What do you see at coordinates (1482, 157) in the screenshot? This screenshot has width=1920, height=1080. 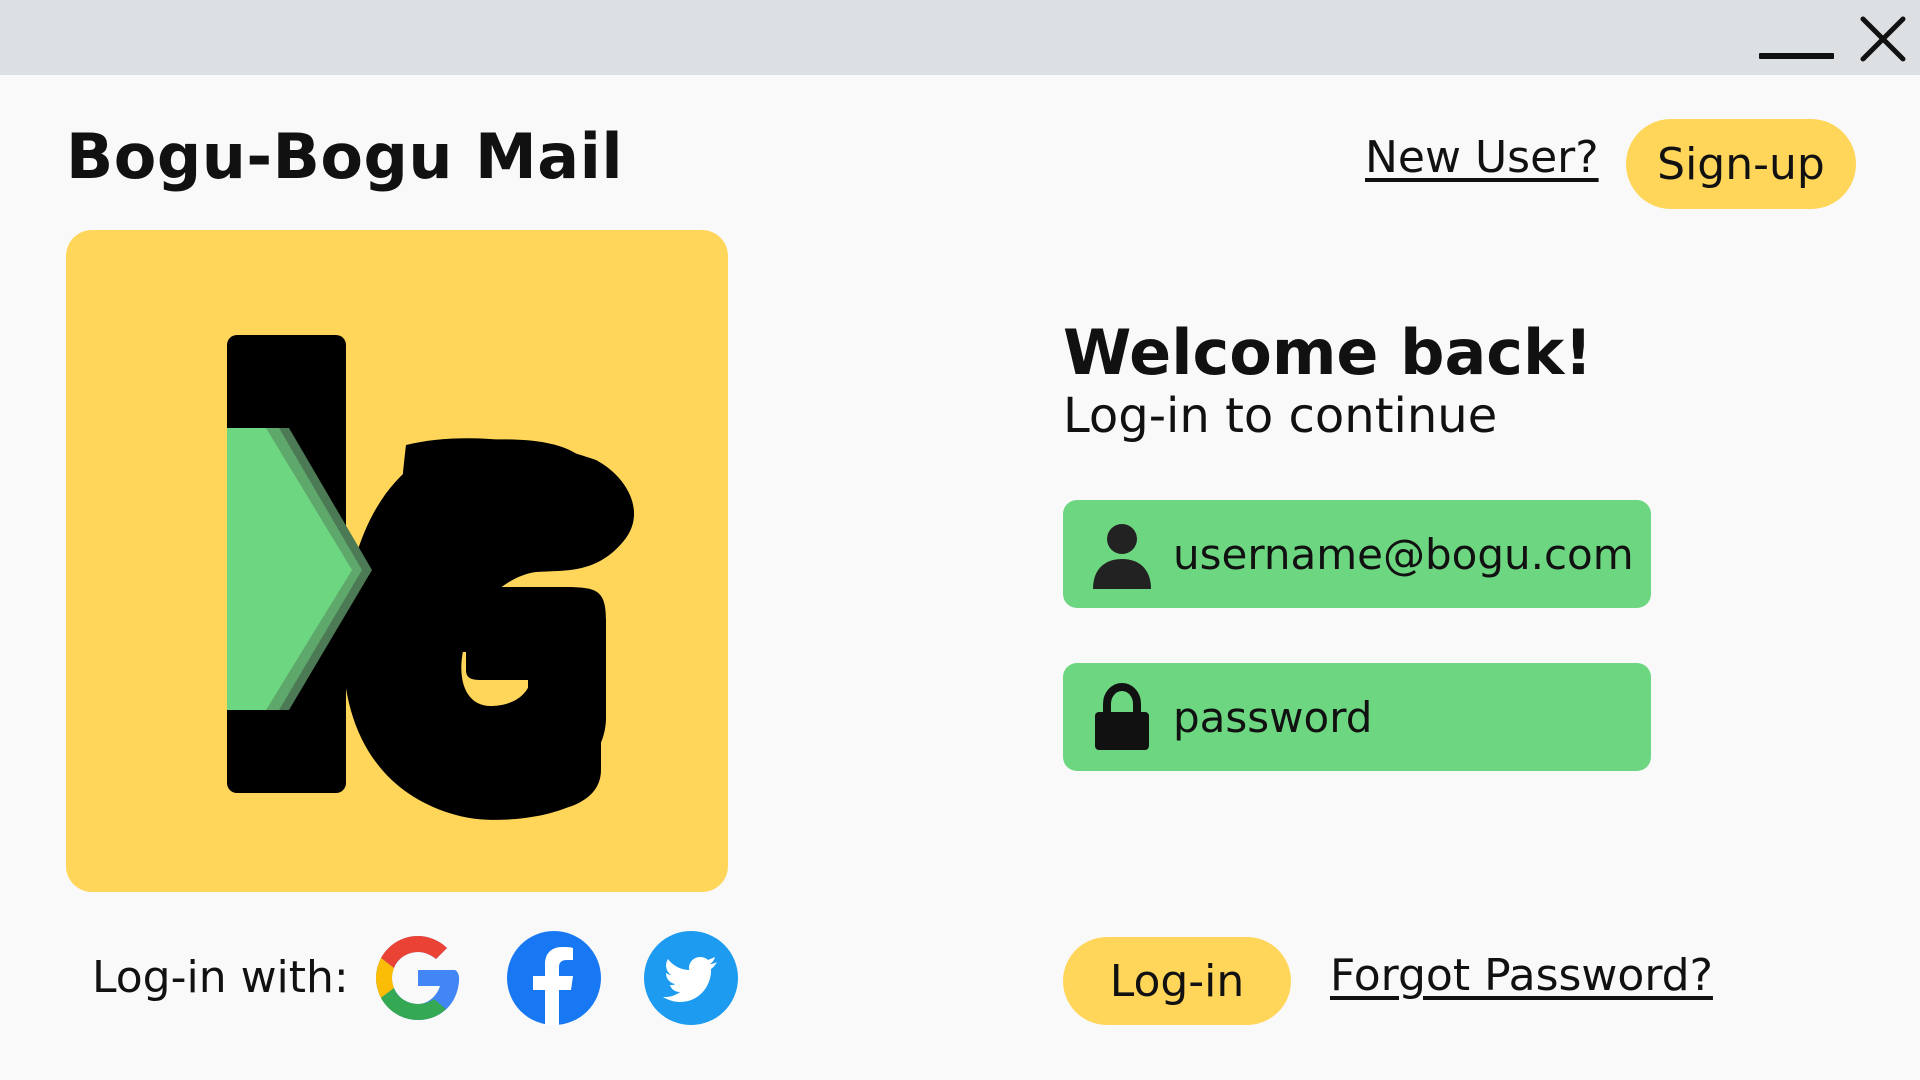 I see `new-user-link: New User?` at bounding box center [1482, 157].